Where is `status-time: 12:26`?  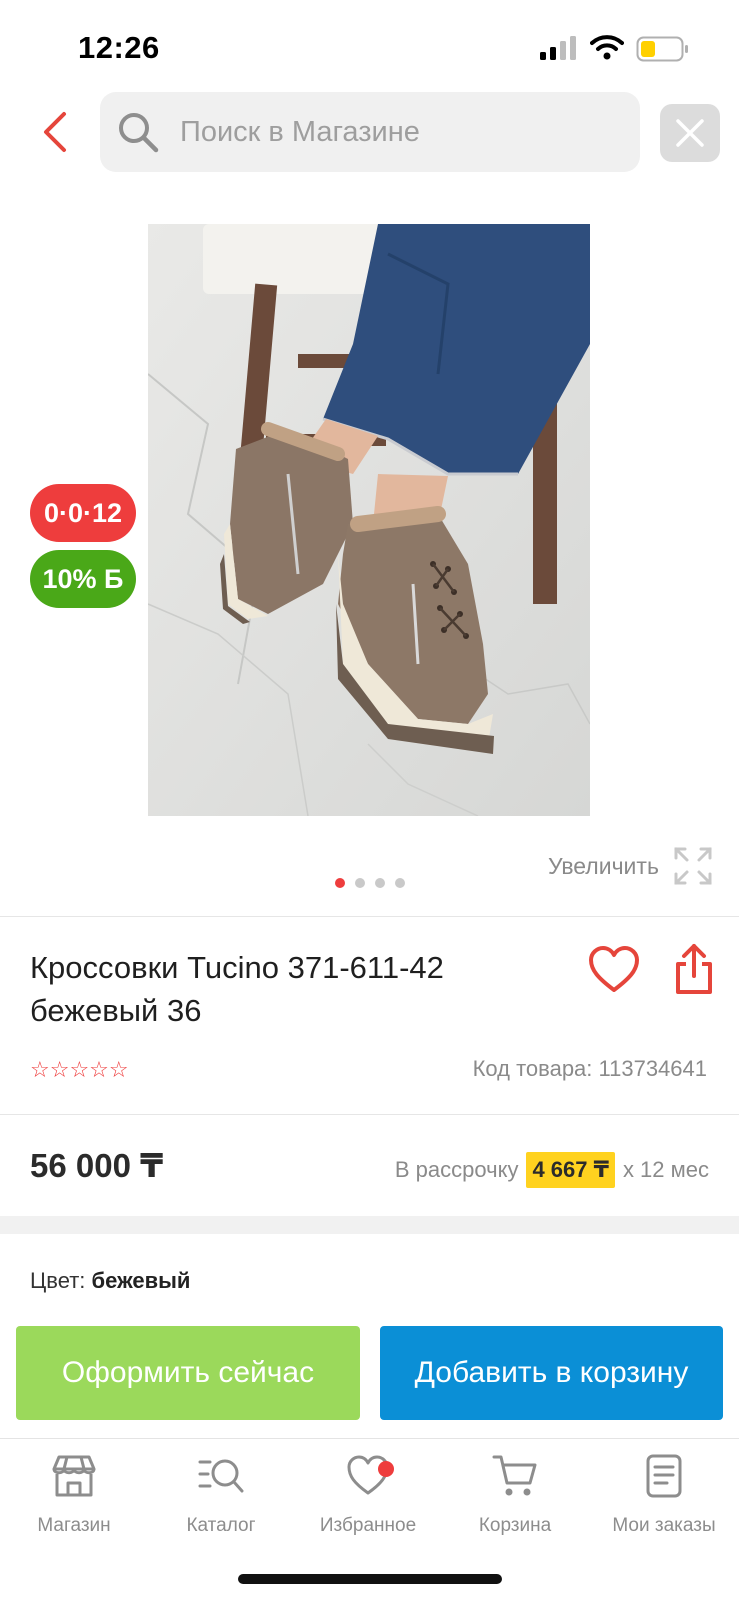 status-time: 12:26 is located at coordinates (119, 47).